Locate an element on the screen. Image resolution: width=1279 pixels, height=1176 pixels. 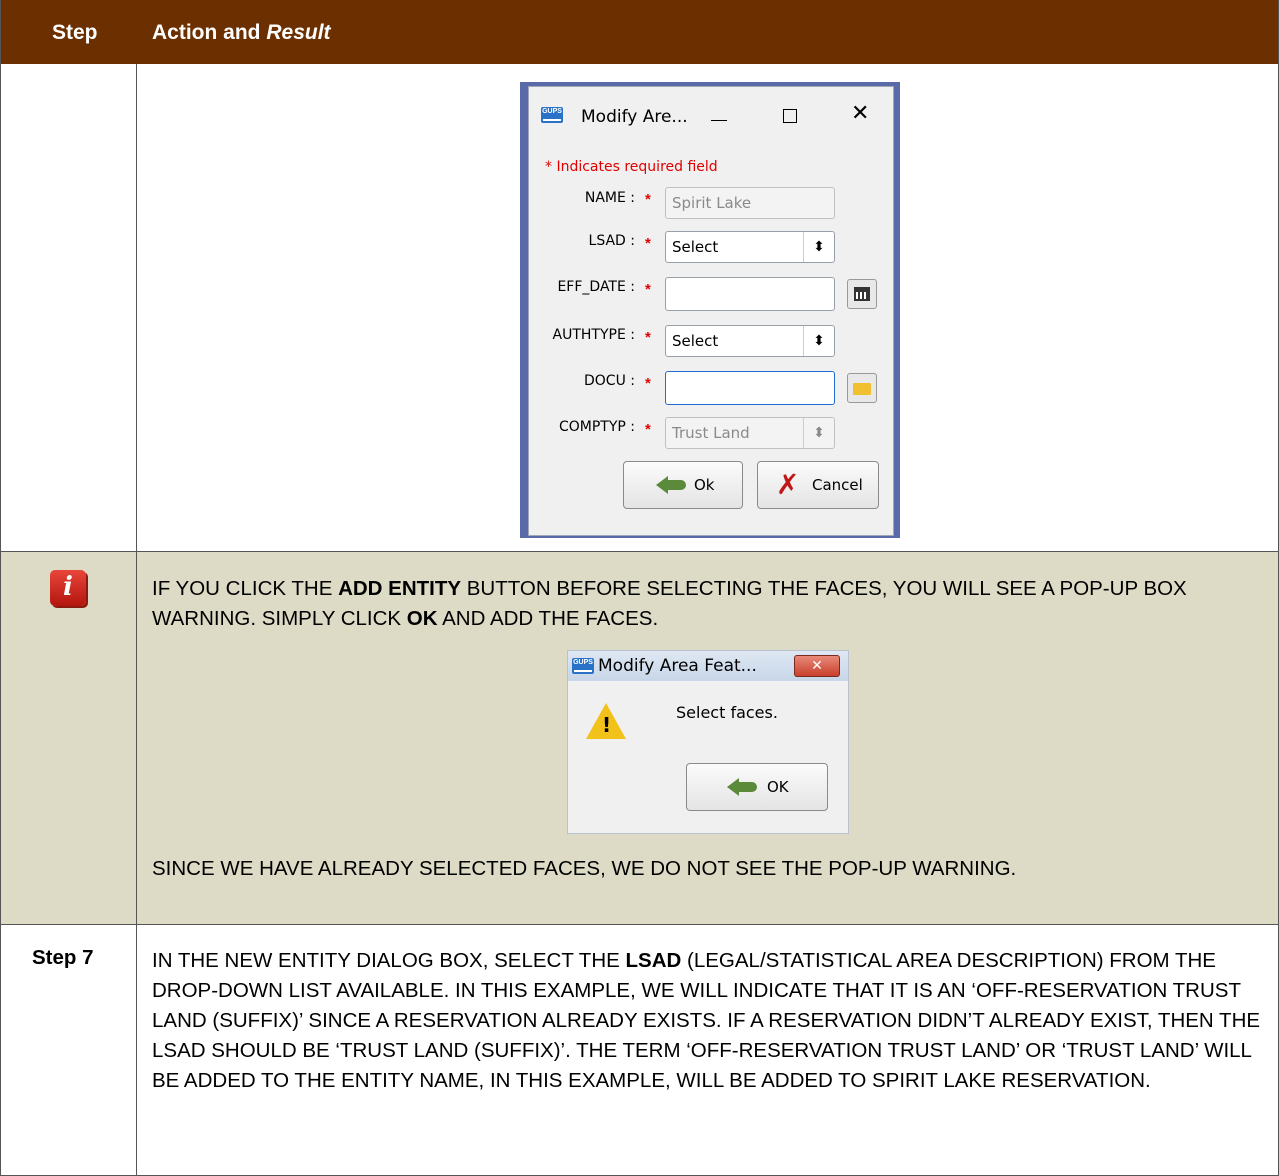
authtype-label: AUTHTYPE : is located at coordinates (593, 335).